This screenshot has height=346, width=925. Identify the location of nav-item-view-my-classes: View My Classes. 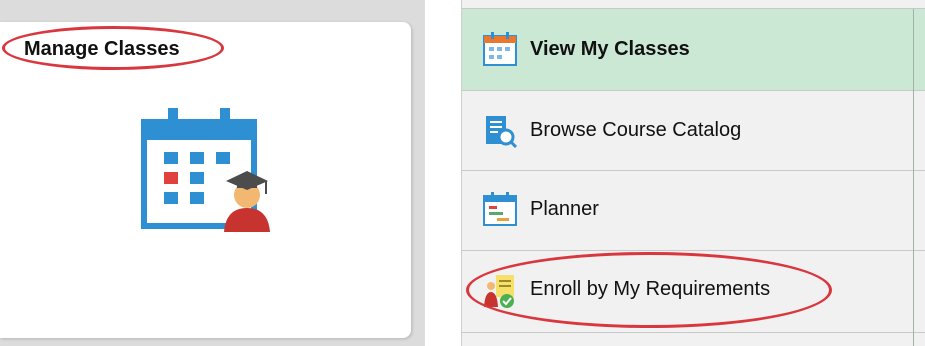
(693, 50).